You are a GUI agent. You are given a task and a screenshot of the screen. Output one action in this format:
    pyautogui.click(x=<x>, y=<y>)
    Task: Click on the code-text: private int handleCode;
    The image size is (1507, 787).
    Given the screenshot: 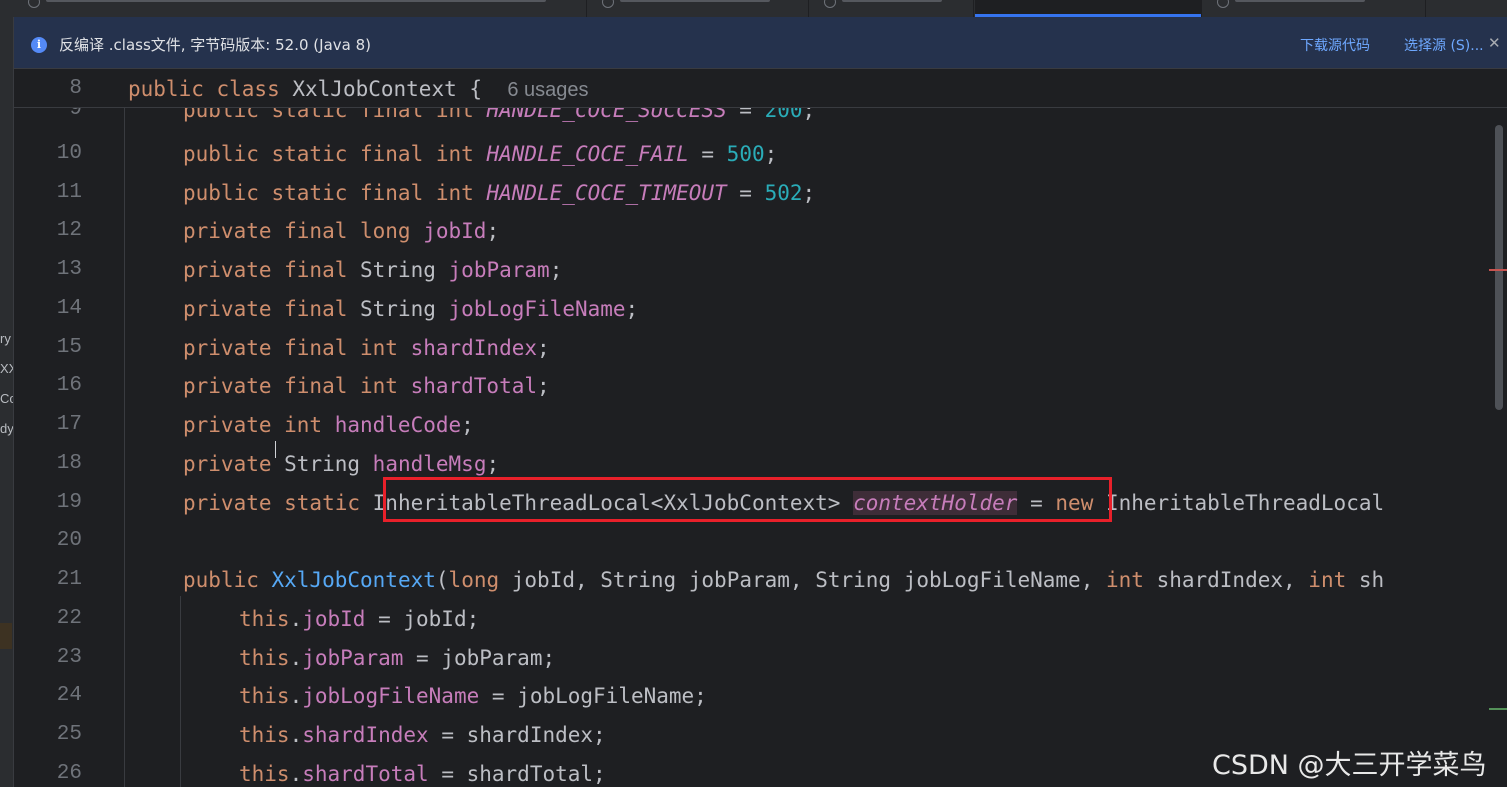 What is the action you would take?
    pyautogui.click(x=328, y=425)
    